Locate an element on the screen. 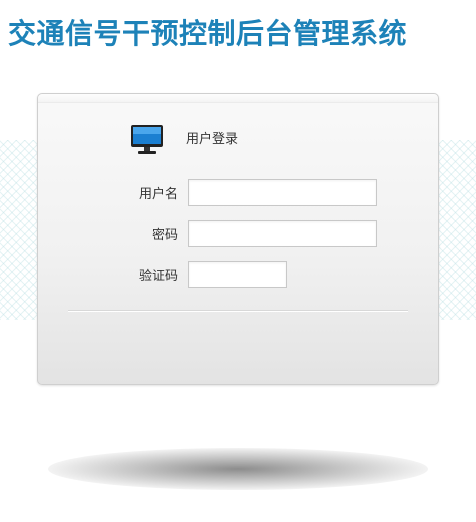 The image size is (476, 522). captcha-row: 验证码 is located at coordinates (192, 274).